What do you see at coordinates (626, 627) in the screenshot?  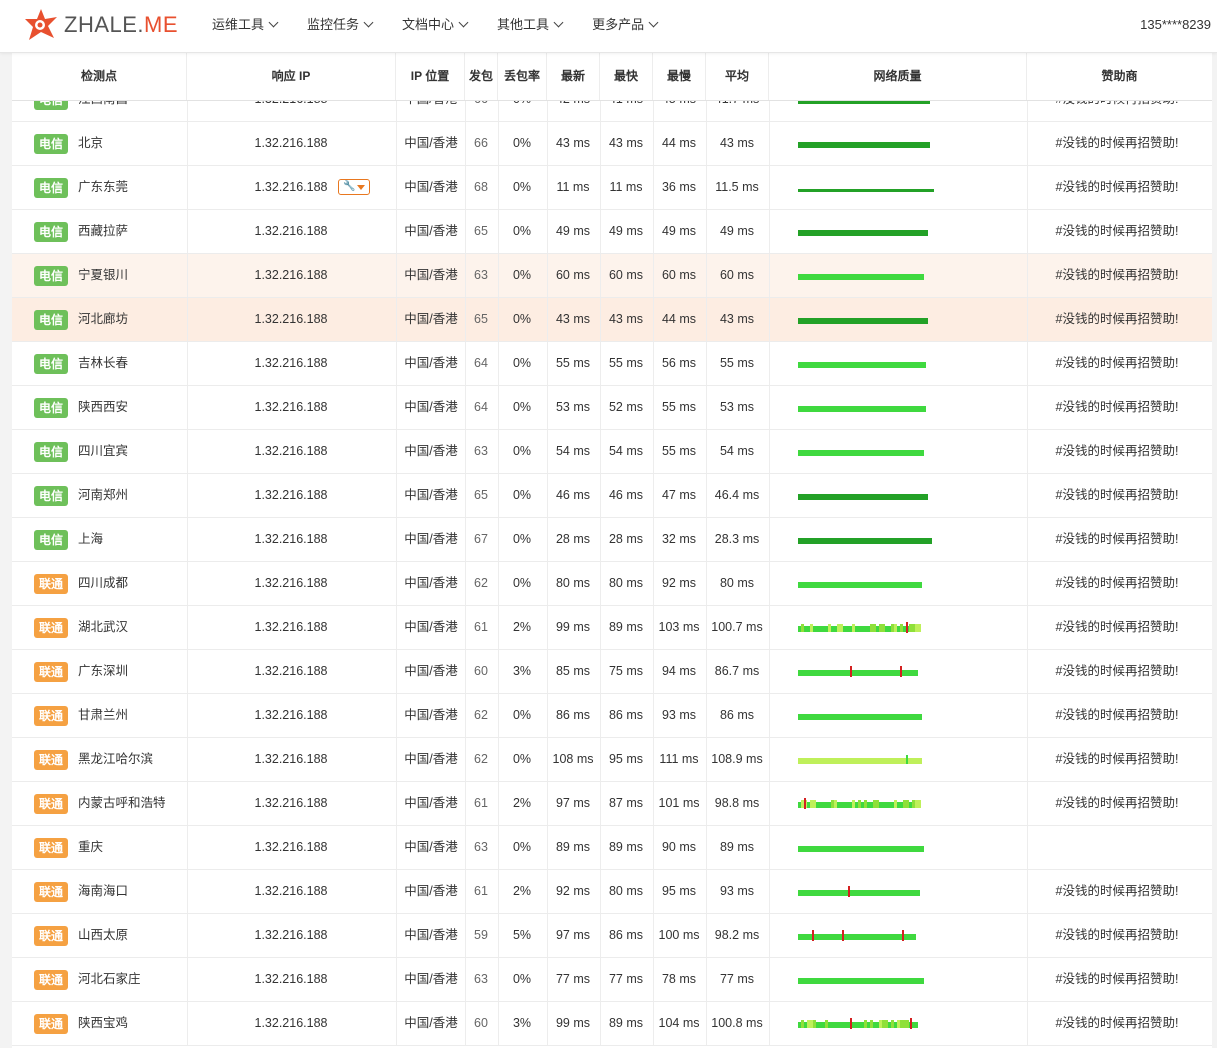 I see `latency-fastest: 89 ms` at bounding box center [626, 627].